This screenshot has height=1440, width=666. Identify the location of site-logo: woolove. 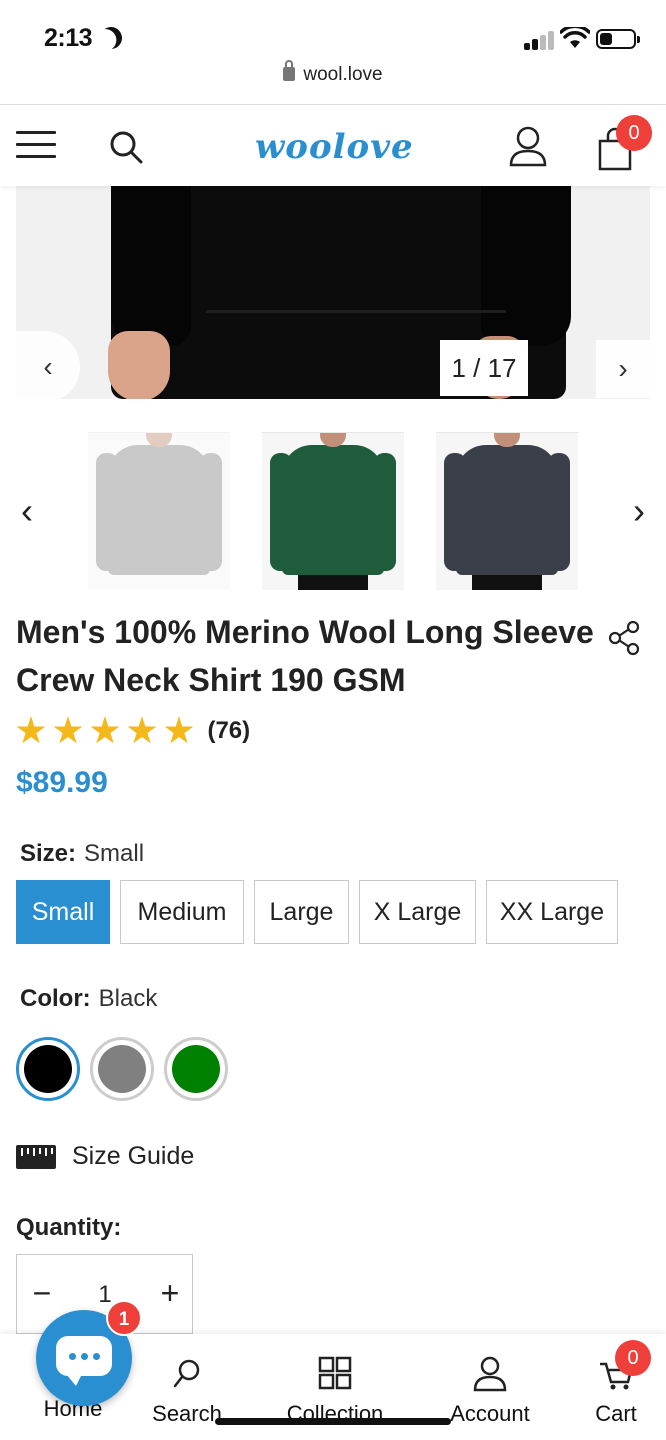
(334, 147).